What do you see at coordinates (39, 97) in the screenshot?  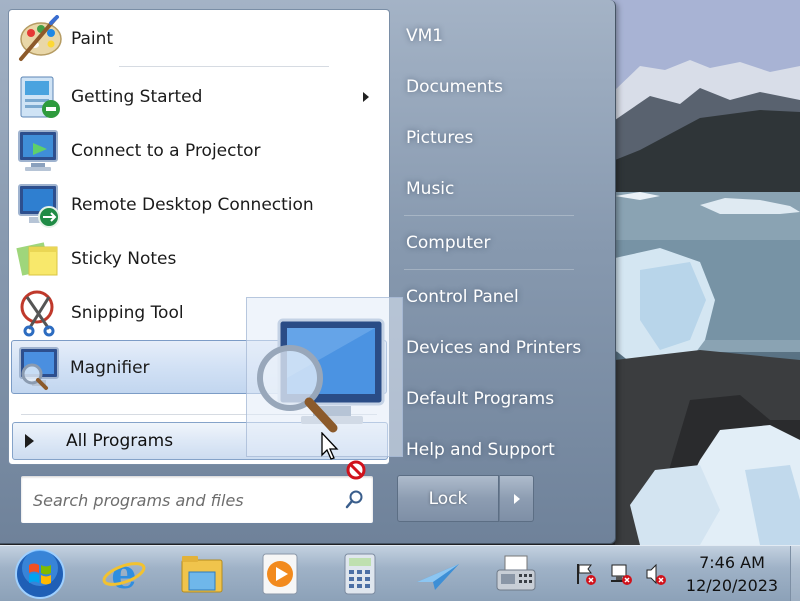 I see `getting-started-icon` at bounding box center [39, 97].